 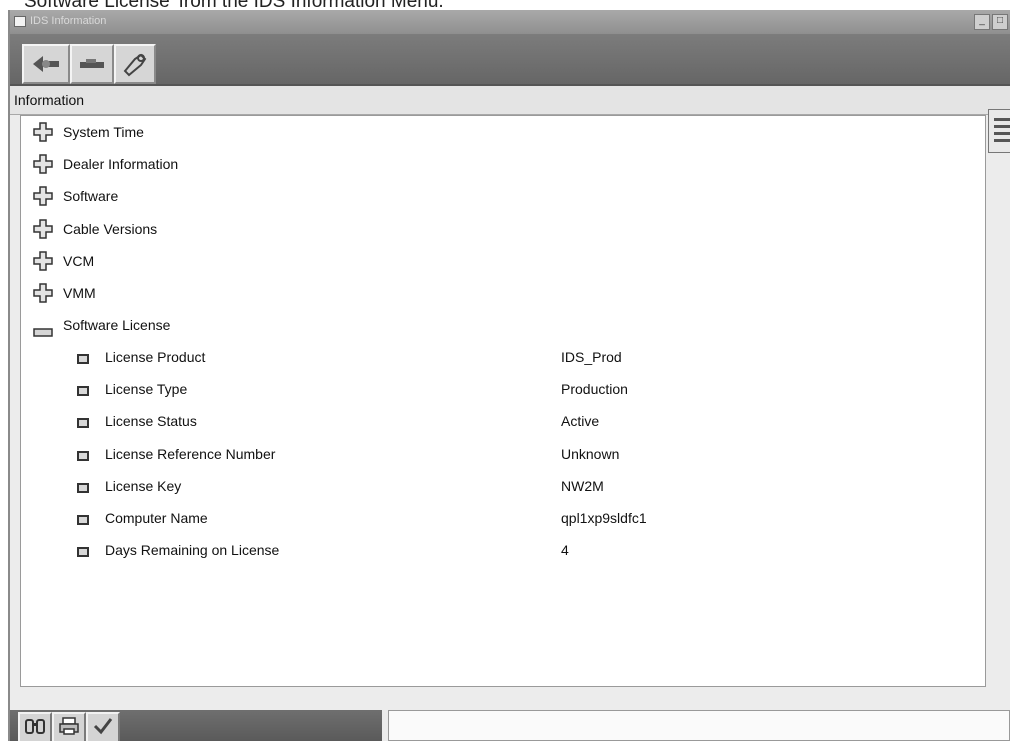 What do you see at coordinates (982, 22) in the screenshot?
I see `minimize-button: _` at bounding box center [982, 22].